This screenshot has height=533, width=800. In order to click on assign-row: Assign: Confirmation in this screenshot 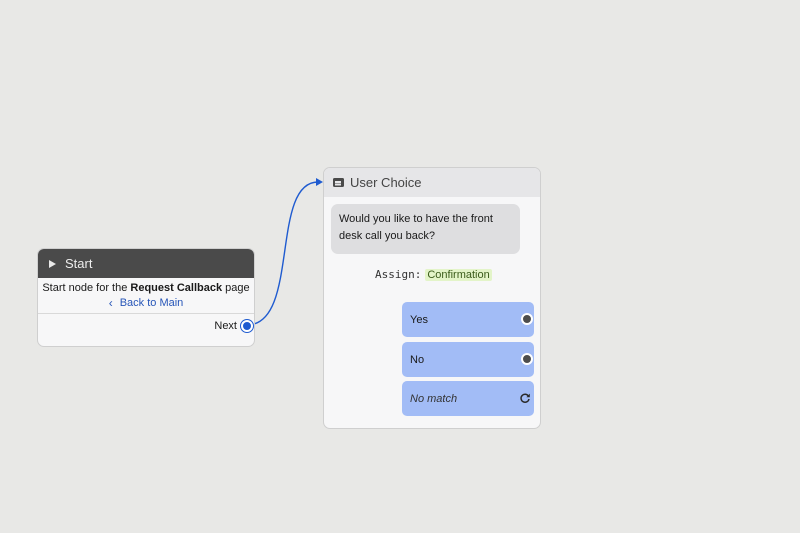, I will do `click(433, 274)`.